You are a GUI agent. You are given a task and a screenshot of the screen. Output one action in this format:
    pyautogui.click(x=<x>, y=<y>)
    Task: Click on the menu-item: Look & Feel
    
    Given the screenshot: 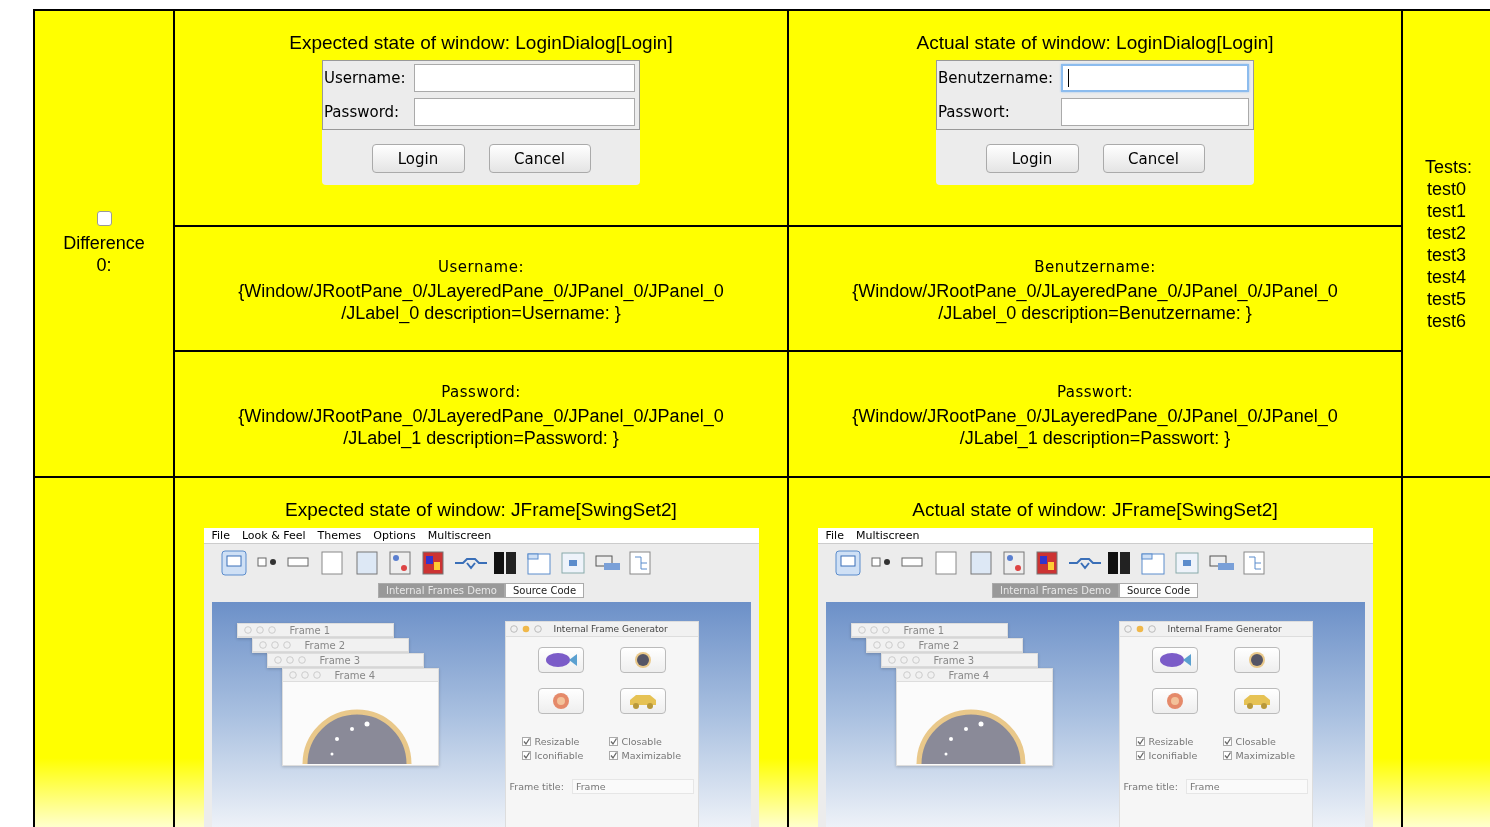 What is the action you would take?
    pyautogui.click(x=273, y=535)
    